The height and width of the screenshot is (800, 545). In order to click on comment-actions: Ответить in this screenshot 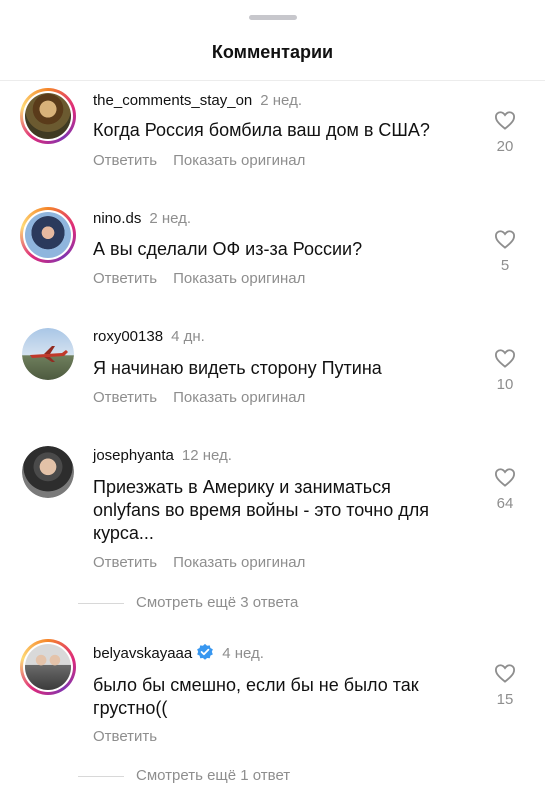, I will do `click(125, 736)`.